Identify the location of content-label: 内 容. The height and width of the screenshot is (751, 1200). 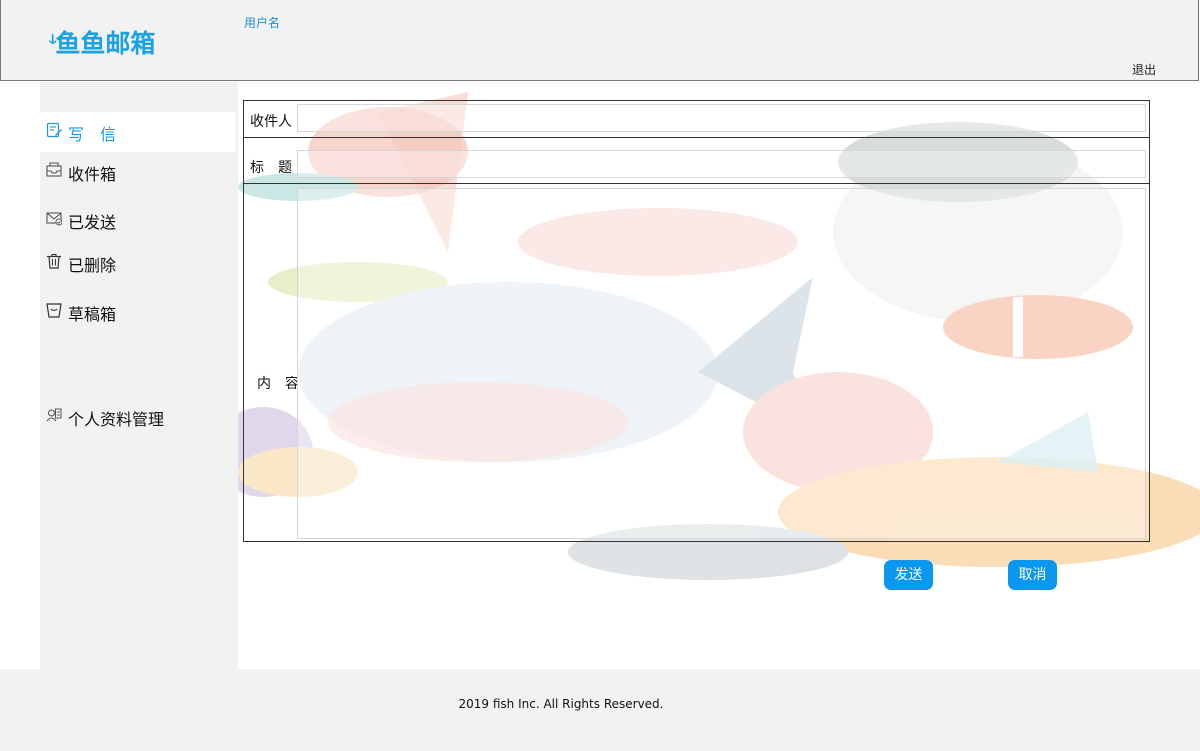
(278, 384).